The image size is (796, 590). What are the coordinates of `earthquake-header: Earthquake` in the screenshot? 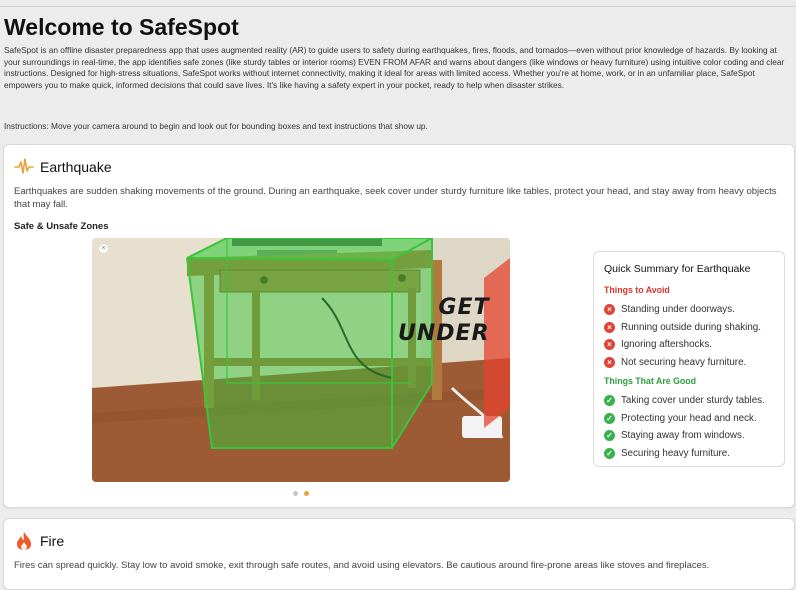 It's located at (63, 167).